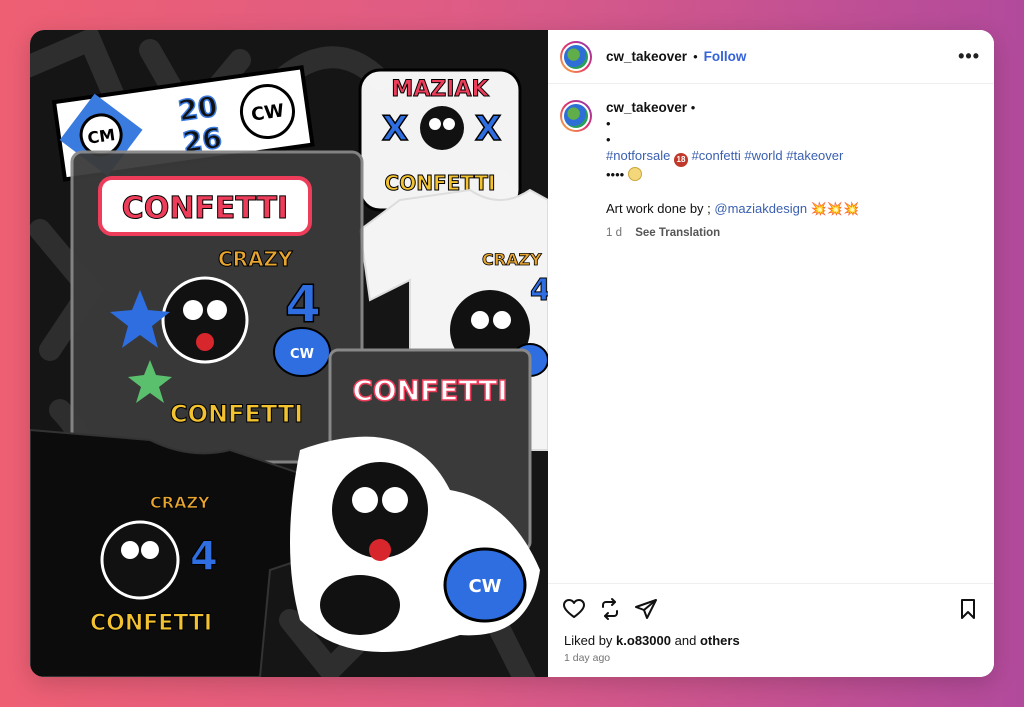 The image size is (1024, 707). I want to click on caption-username: cw_takeover, so click(646, 107).